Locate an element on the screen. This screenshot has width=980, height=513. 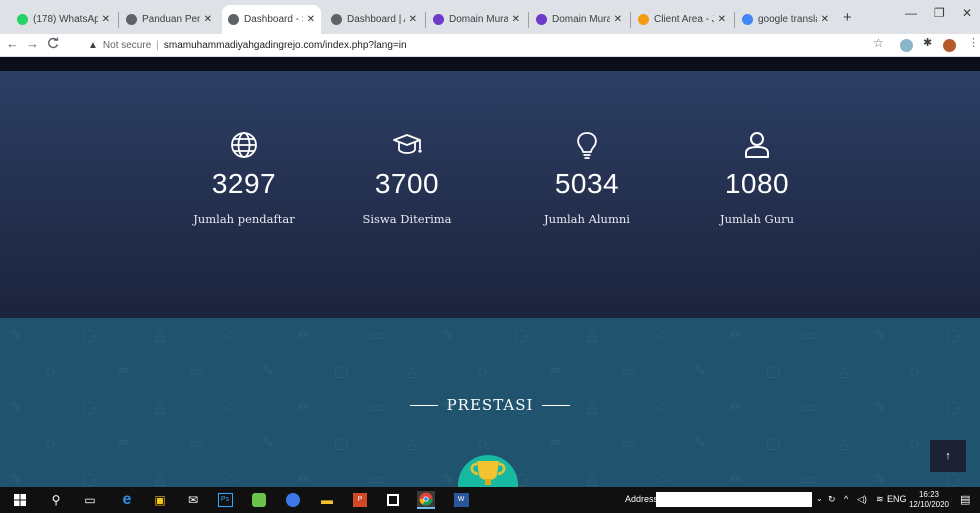
task-view-icon: ▭ is located at coordinates (90, 500).